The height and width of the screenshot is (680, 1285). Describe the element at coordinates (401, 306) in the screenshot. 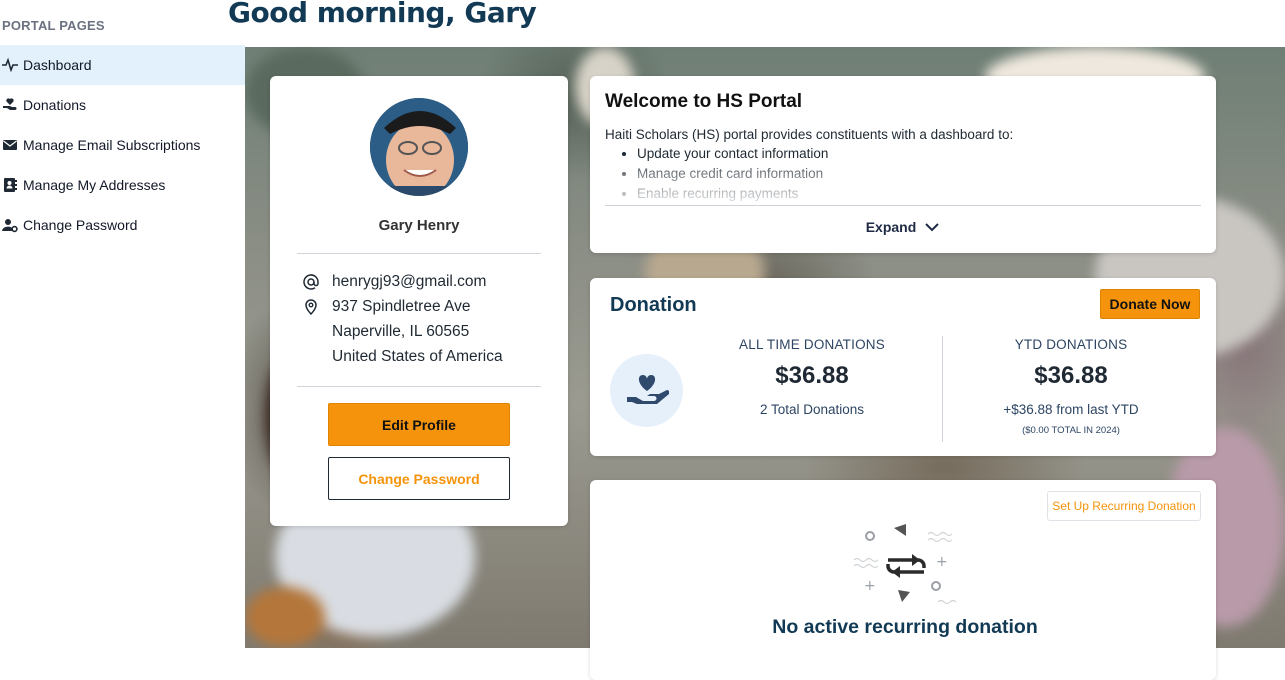

I see `address-line: 937 Spindletree Ave` at that location.